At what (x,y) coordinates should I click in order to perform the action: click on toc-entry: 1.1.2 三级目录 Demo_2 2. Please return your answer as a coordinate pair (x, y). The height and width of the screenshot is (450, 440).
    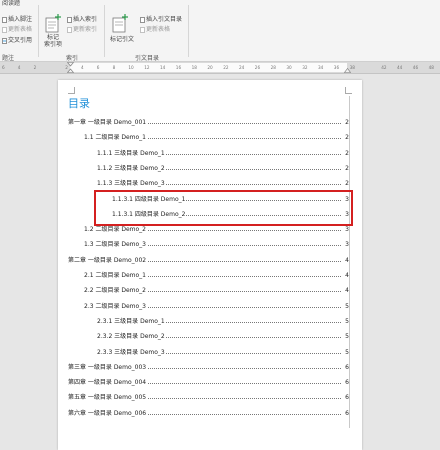
    Looking at the image, I should click on (223, 168).